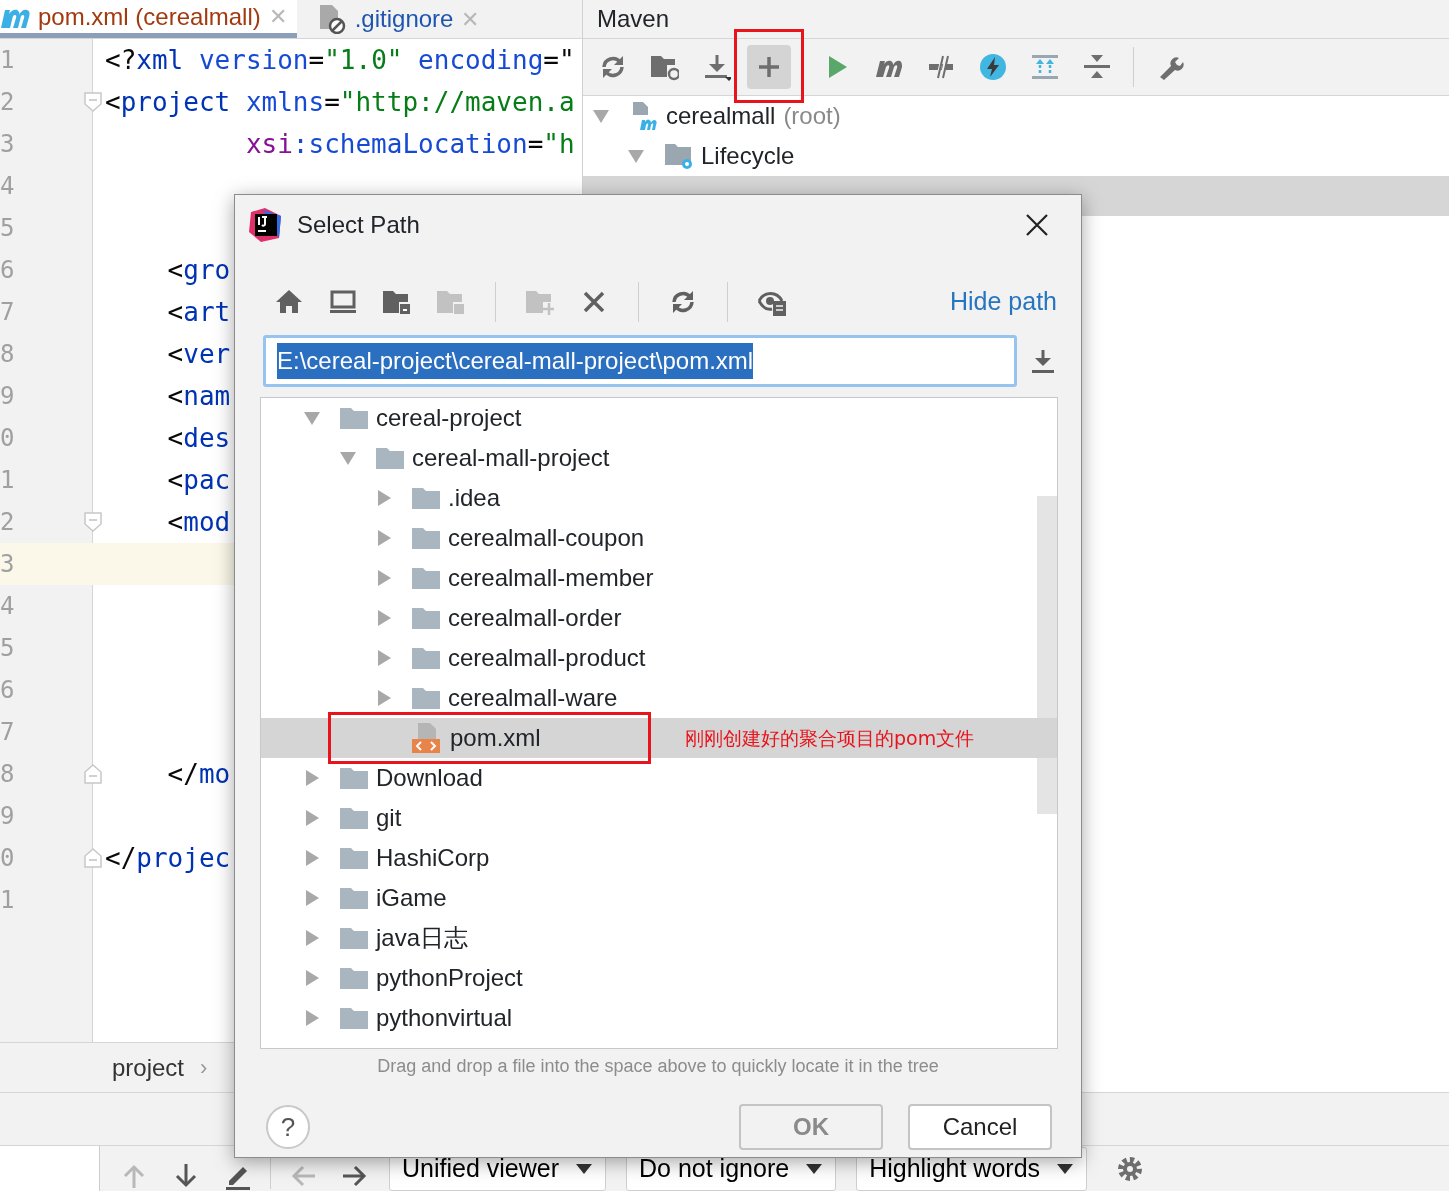 Image resolution: width=1449 pixels, height=1191 pixels. What do you see at coordinates (198, 270) in the screenshot?
I see `code-line: <gro` at bounding box center [198, 270].